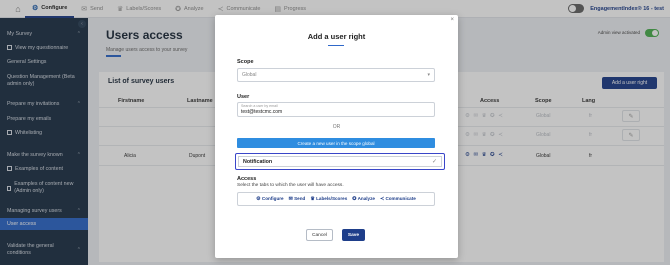  I want to click on access-tab-label: Analyze, so click(366, 198).